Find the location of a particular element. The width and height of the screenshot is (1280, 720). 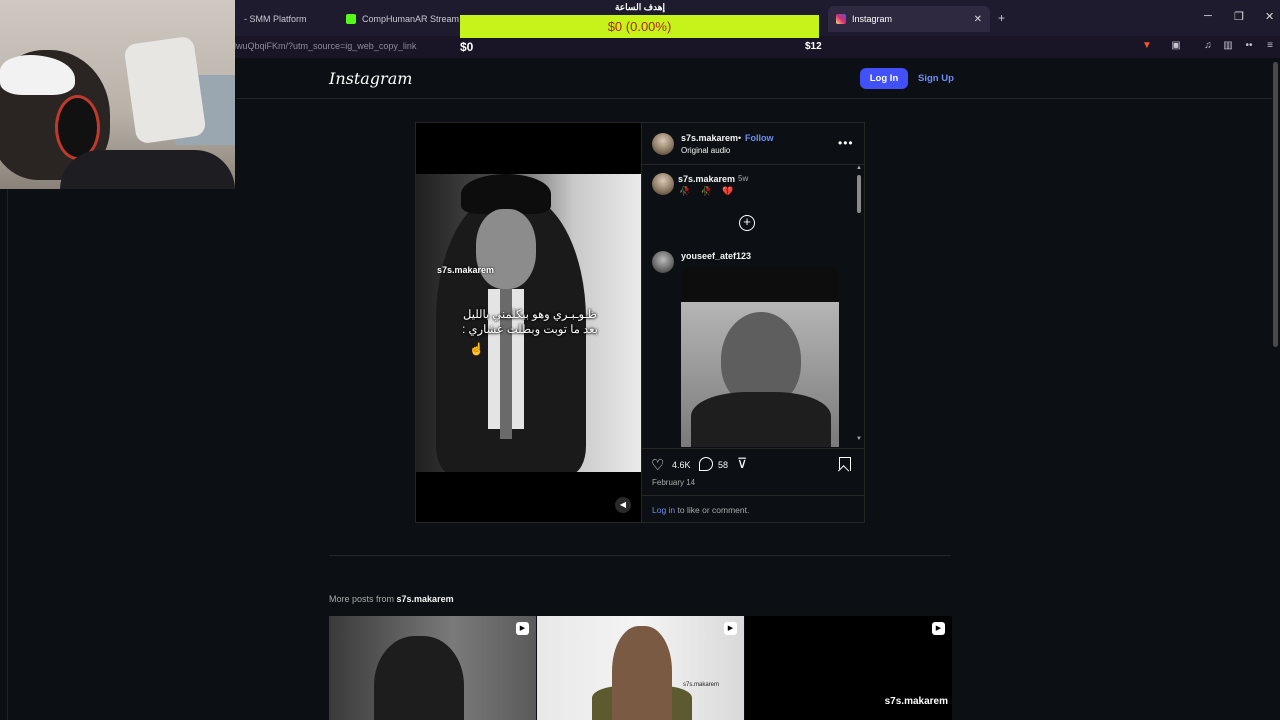

more-options-icon: ••• is located at coordinates (846, 143).